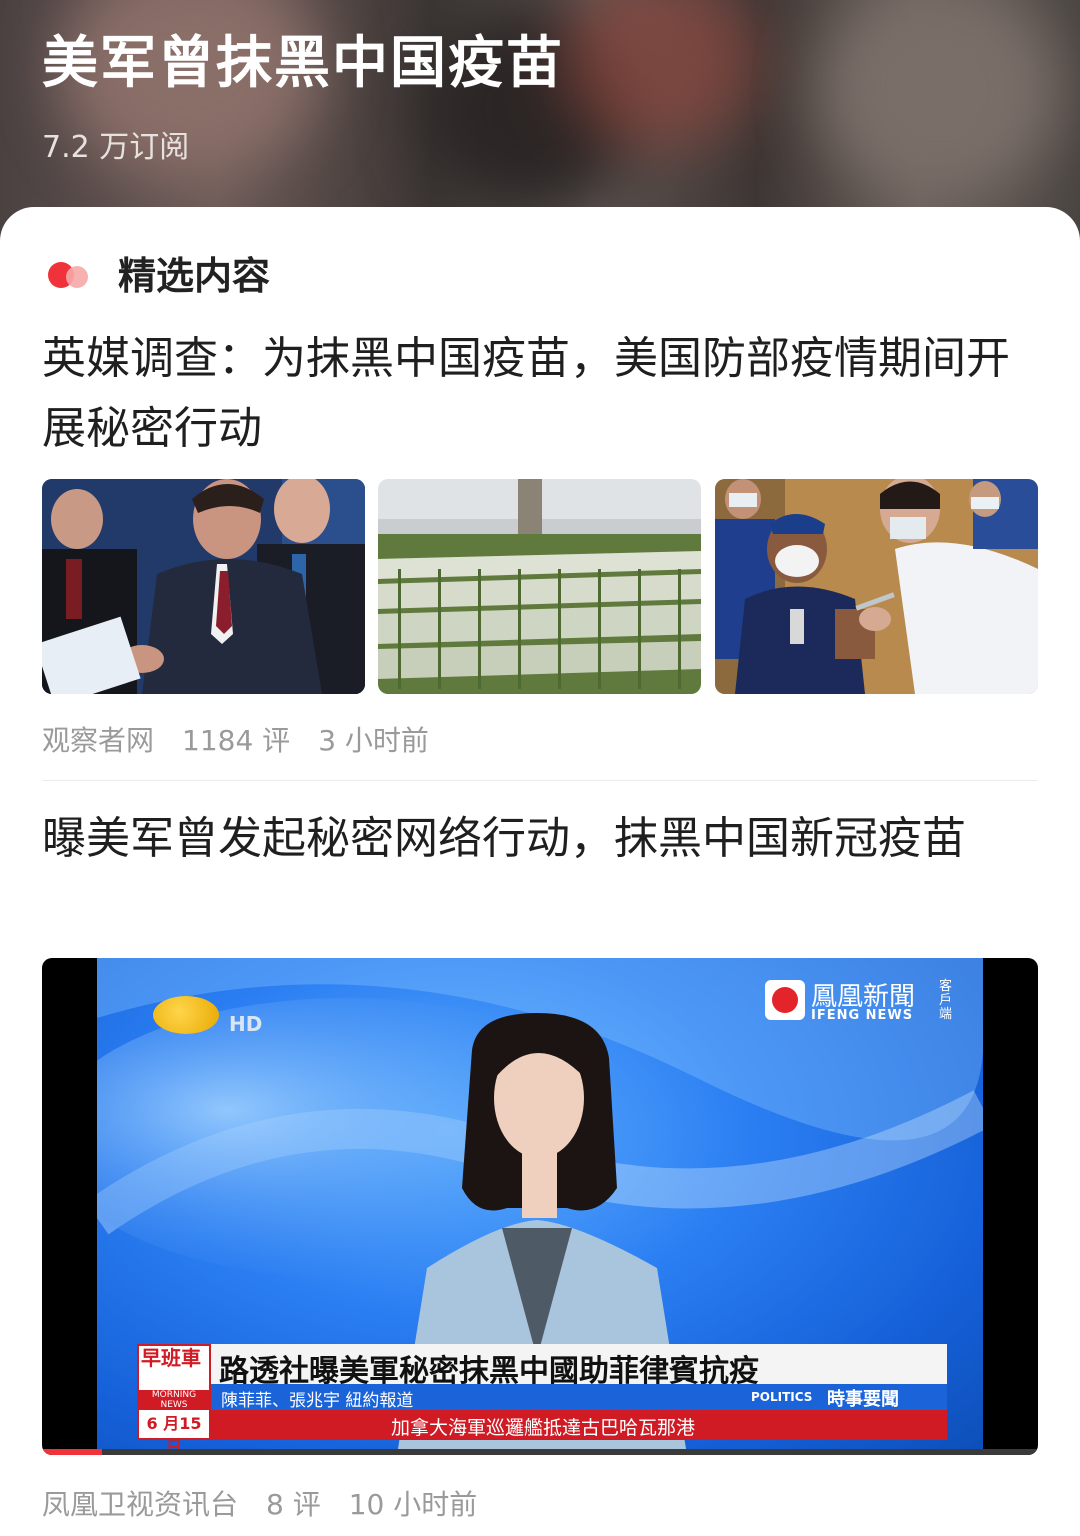 This screenshot has width=1080, height=1536. Describe the element at coordinates (203, 586) in the screenshot. I see `article-thumbnail-press-conference` at that location.